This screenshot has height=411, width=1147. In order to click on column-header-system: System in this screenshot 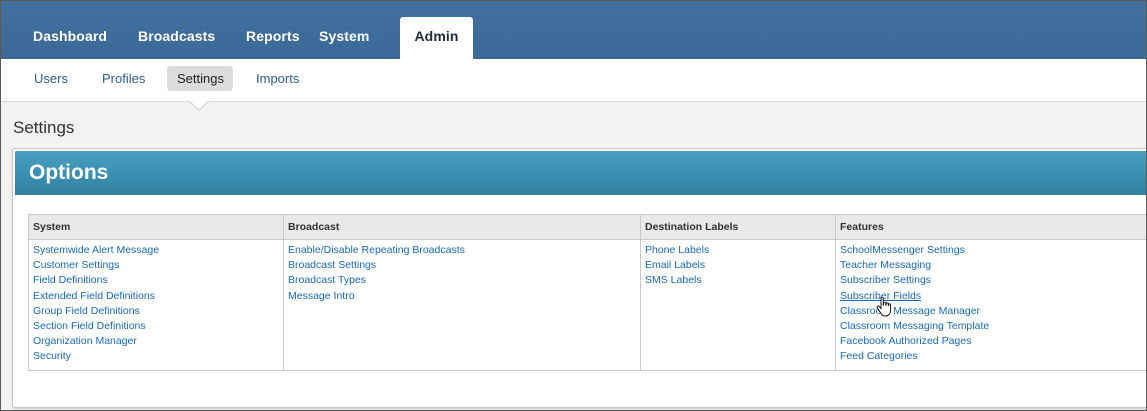, I will do `click(156, 227)`.